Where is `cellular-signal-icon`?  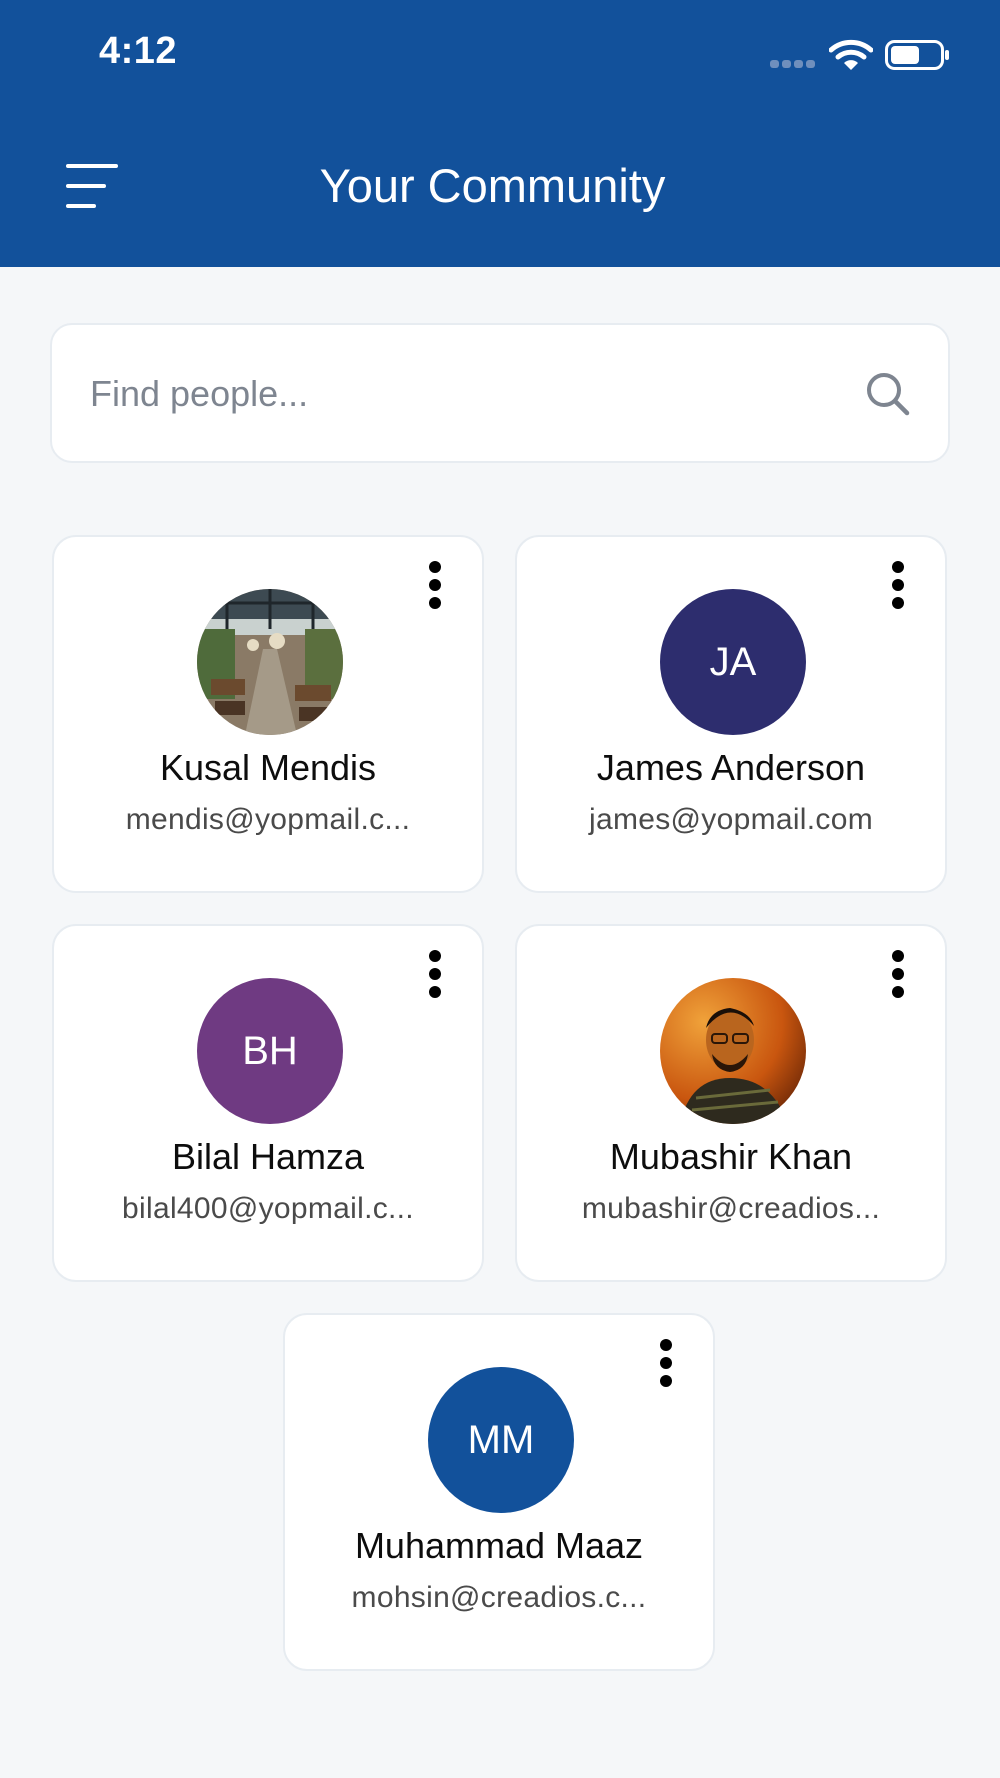
cellular-signal-icon is located at coordinates (793, 64).